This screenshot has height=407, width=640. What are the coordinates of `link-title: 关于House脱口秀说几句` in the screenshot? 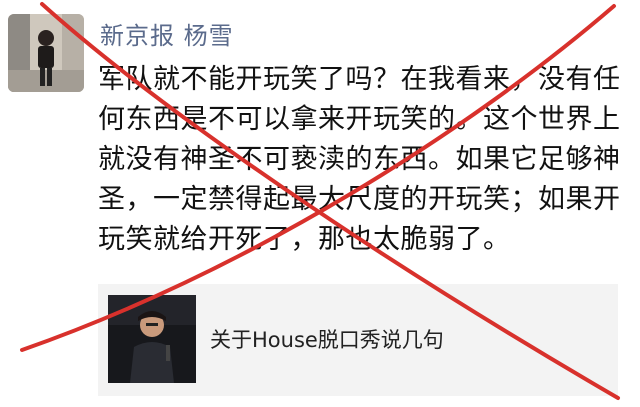 It's located at (327, 339).